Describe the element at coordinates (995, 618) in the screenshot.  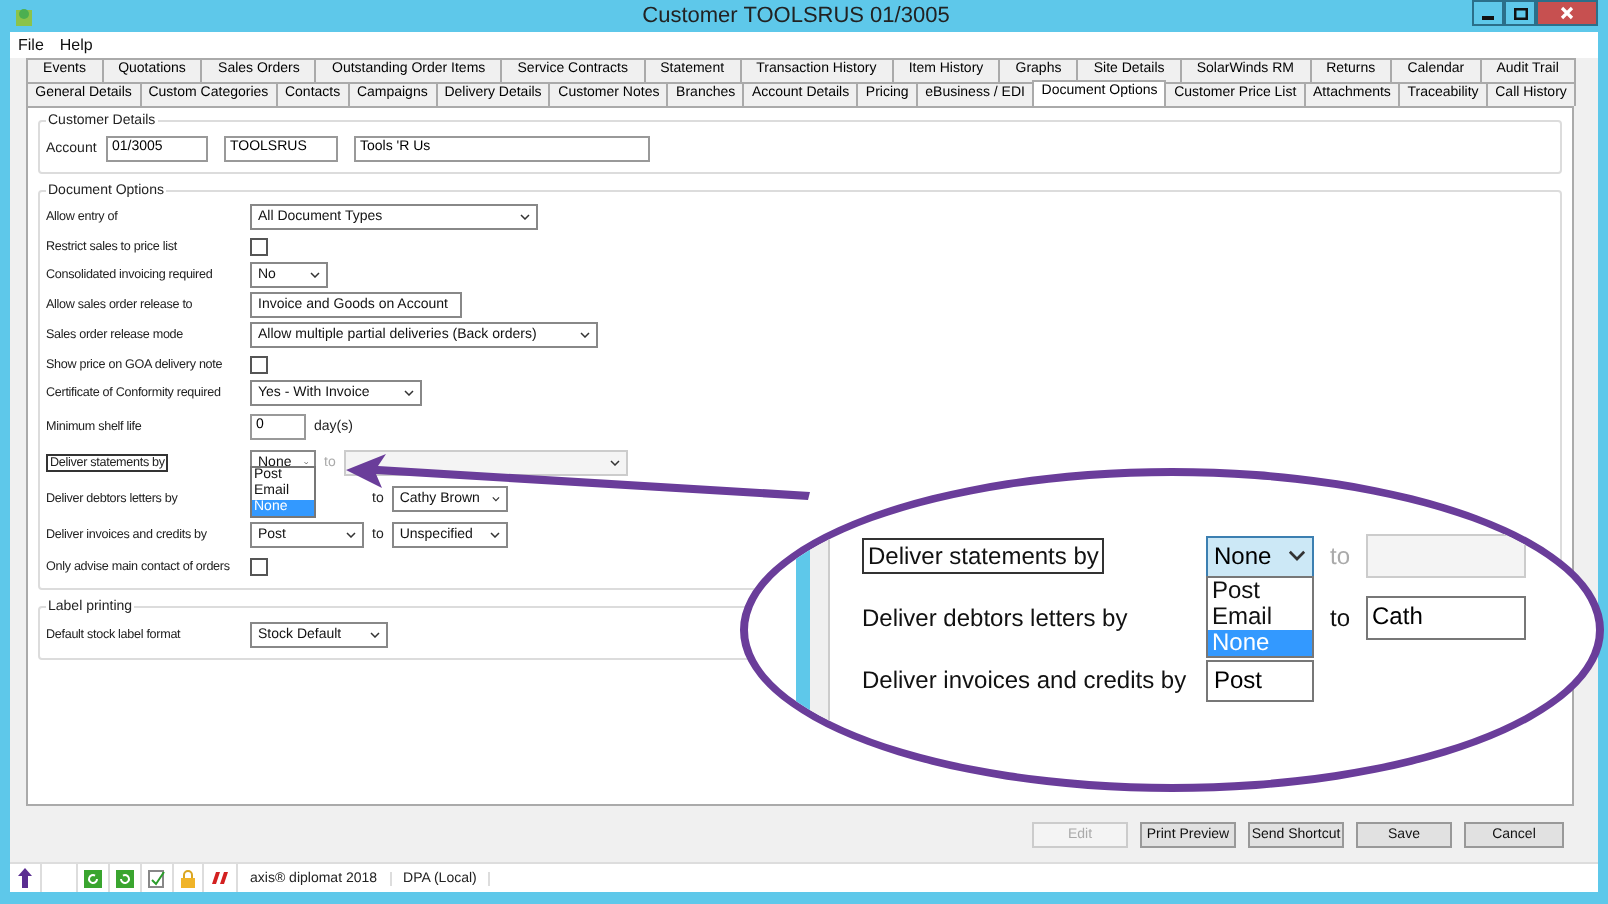
I see `field-label: Deliver debtors letters by` at that location.